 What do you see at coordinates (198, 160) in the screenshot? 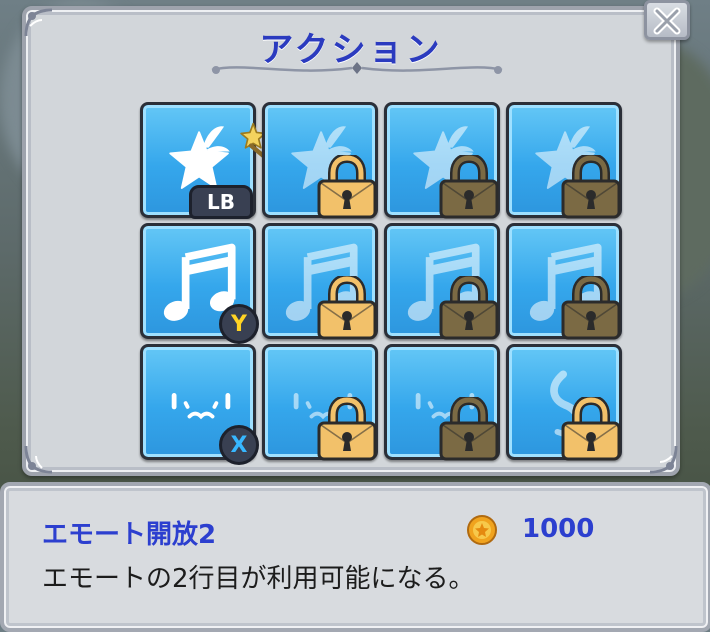
I see `action-slot-r1c1: LB` at bounding box center [198, 160].